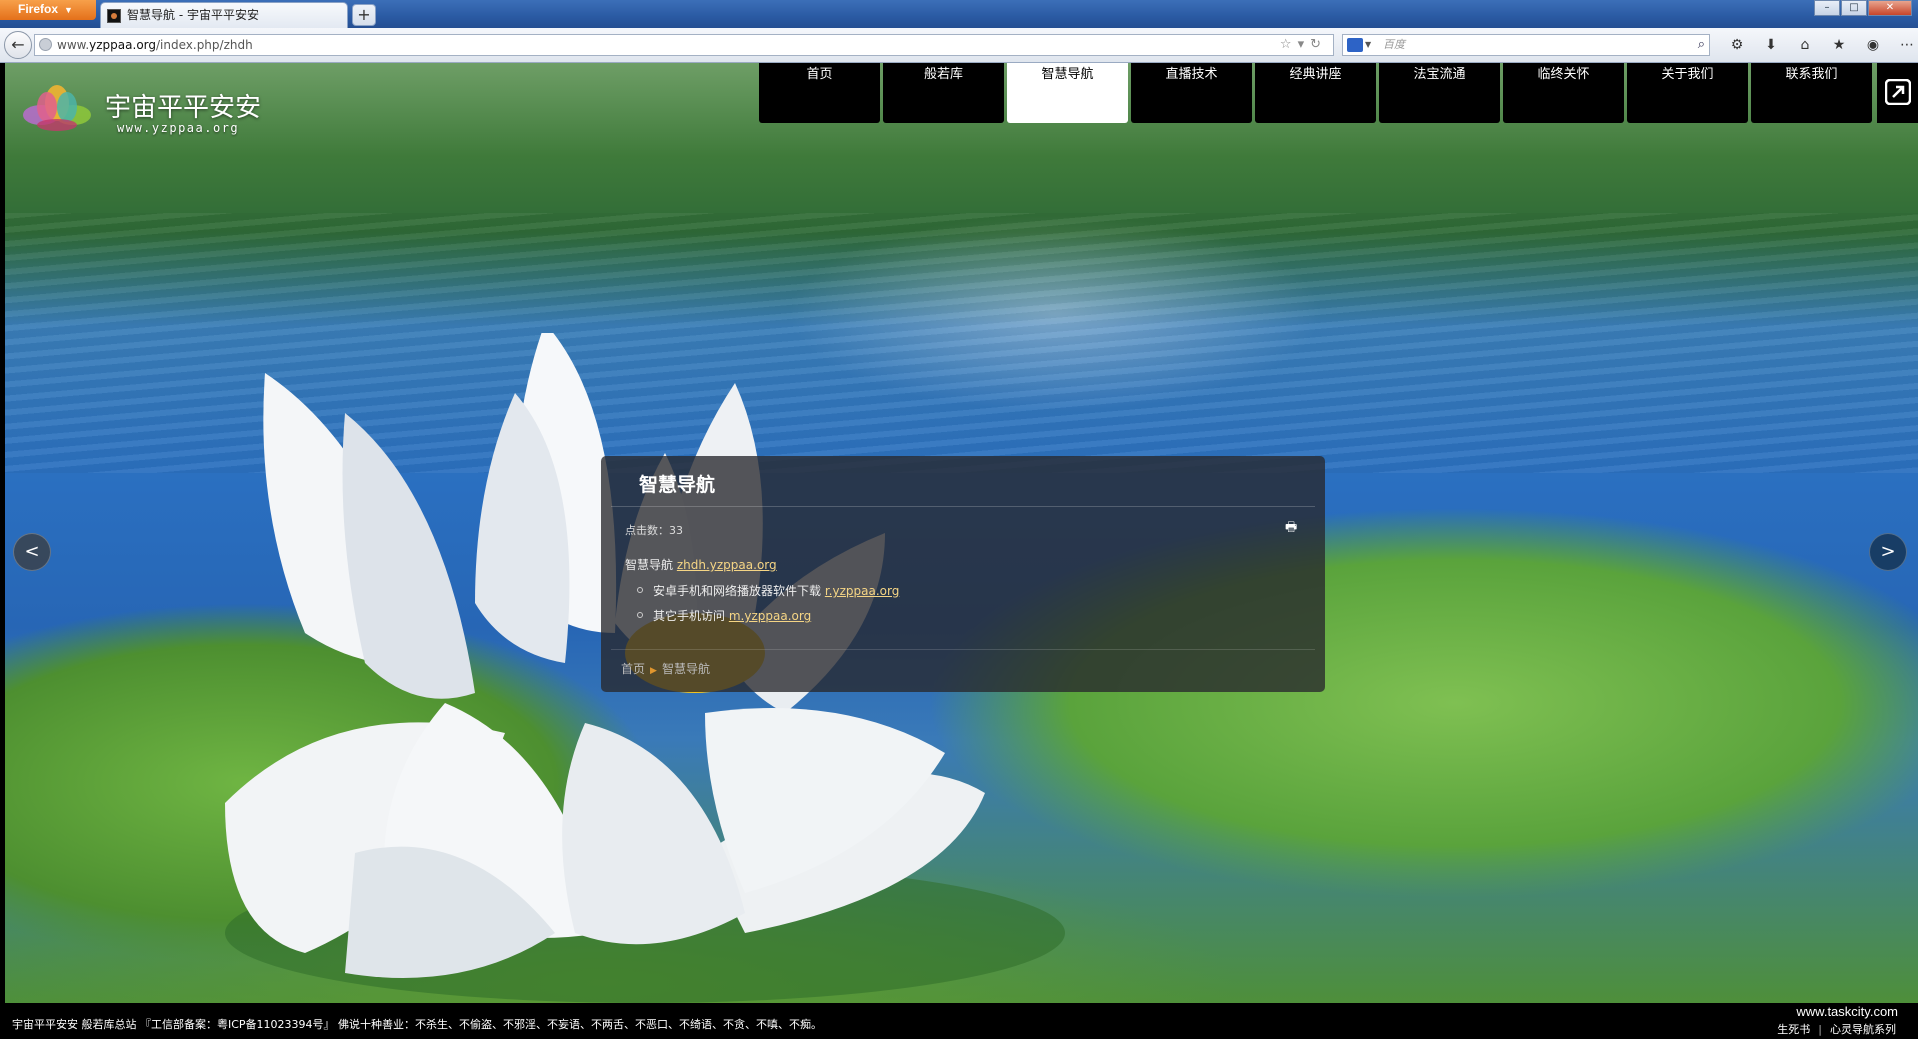 The image size is (1918, 1039). Describe the element at coordinates (1873, 45) in the screenshot. I see `screenshot-icon: ◉` at that location.